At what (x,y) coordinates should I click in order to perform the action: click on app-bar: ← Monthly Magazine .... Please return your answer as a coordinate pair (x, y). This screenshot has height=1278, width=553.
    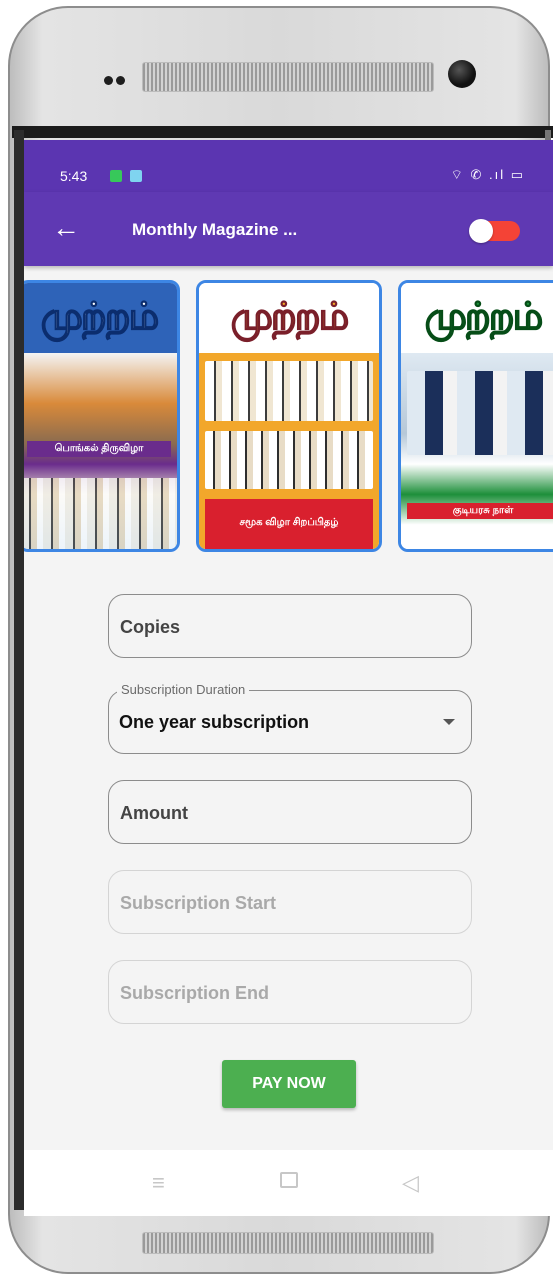
    Looking at the image, I should click on (288, 229).